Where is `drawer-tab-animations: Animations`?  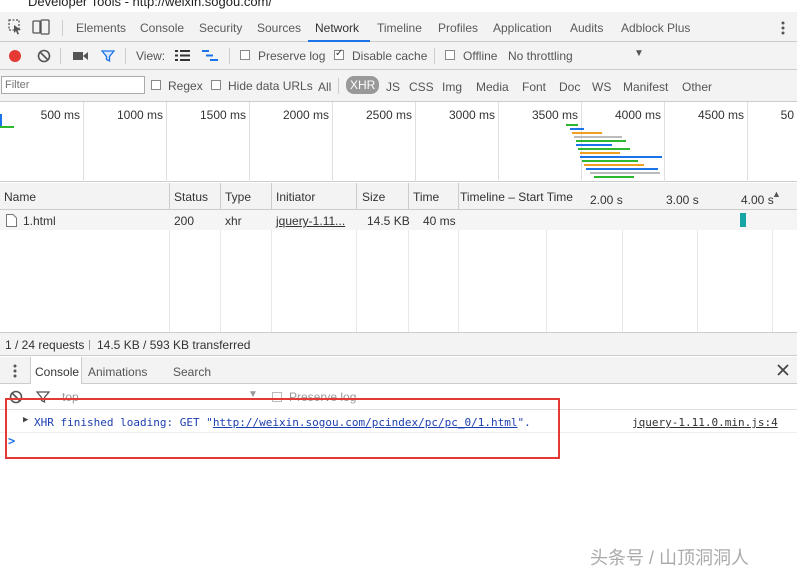
drawer-tab-animations: Animations is located at coordinates (117, 372).